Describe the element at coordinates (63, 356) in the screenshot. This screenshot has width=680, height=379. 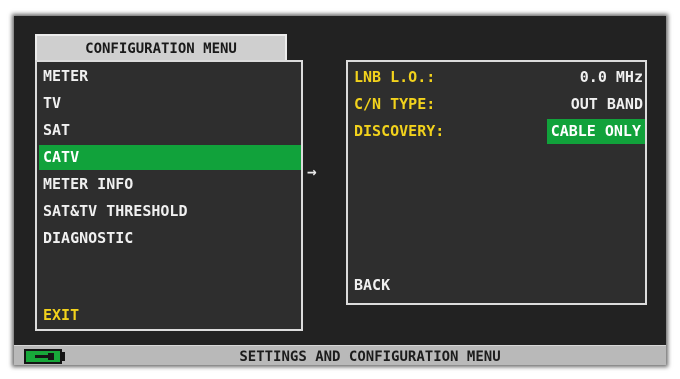
I see `battery-tip` at that location.